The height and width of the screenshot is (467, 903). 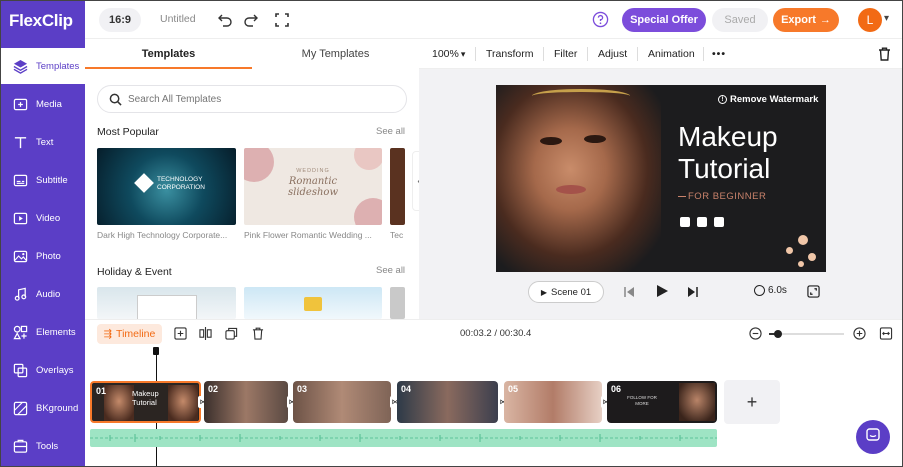 What do you see at coordinates (180, 336) in the screenshot?
I see `add-scene-icon` at bounding box center [180, 336].